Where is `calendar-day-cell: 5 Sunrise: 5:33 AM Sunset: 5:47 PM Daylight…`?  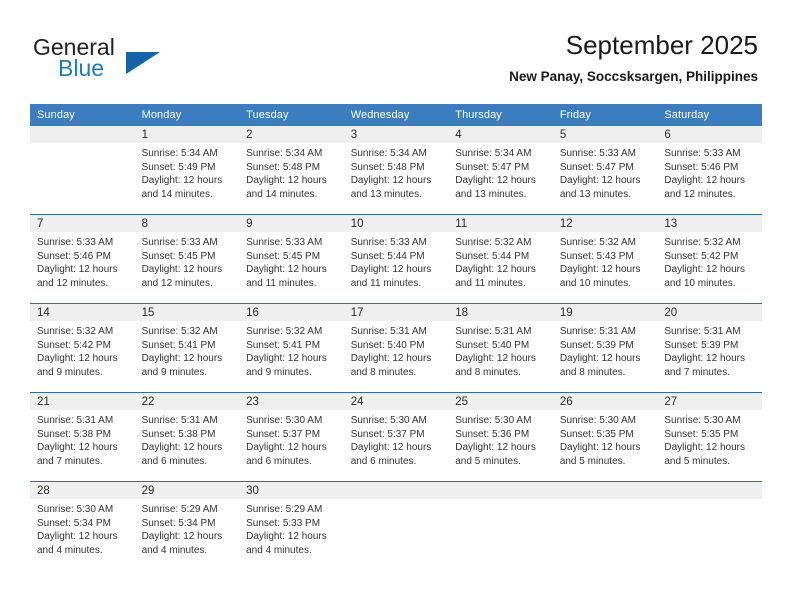
calendar-day-cell: 5 Sunrise: 5:33 AM Sunset: 5:47 PM Daylight… is located at coordinates (605, 170).